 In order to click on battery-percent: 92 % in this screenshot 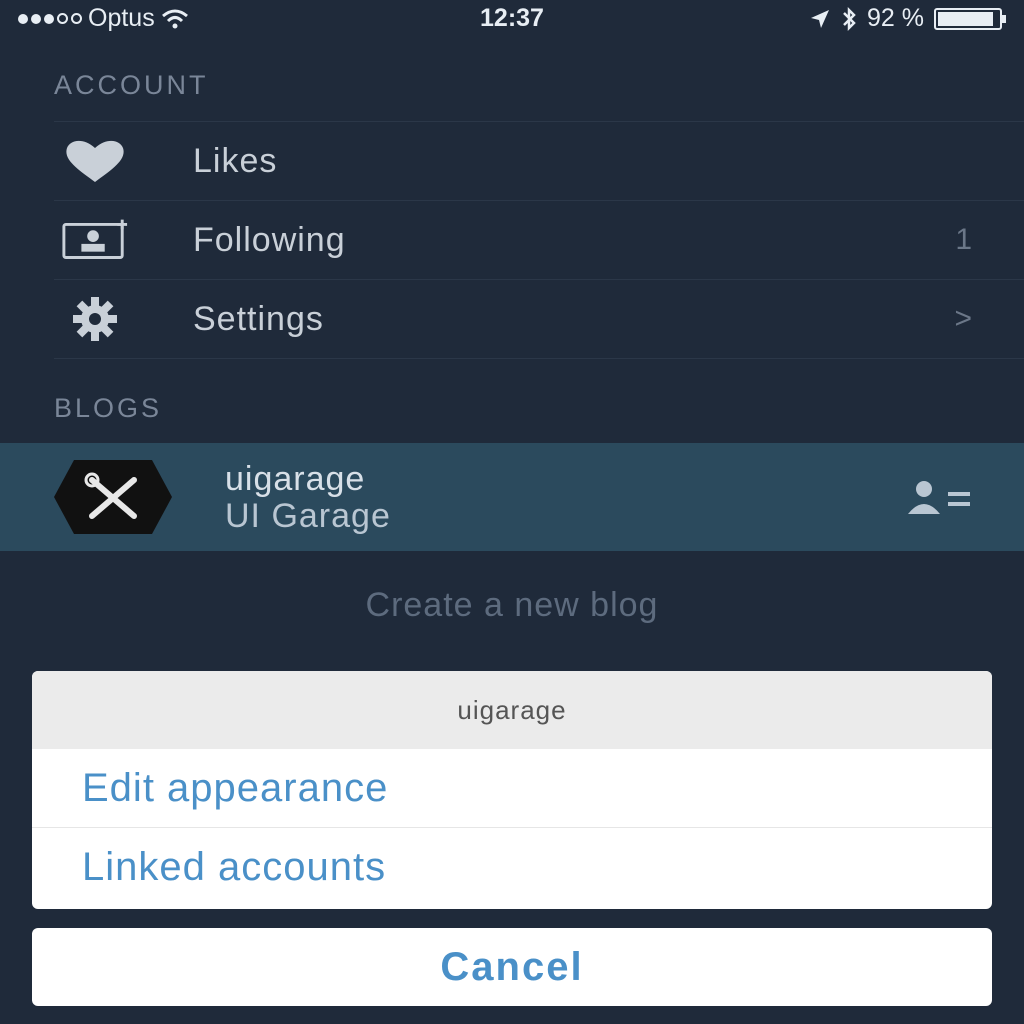, I will do `click(895, 18)`.